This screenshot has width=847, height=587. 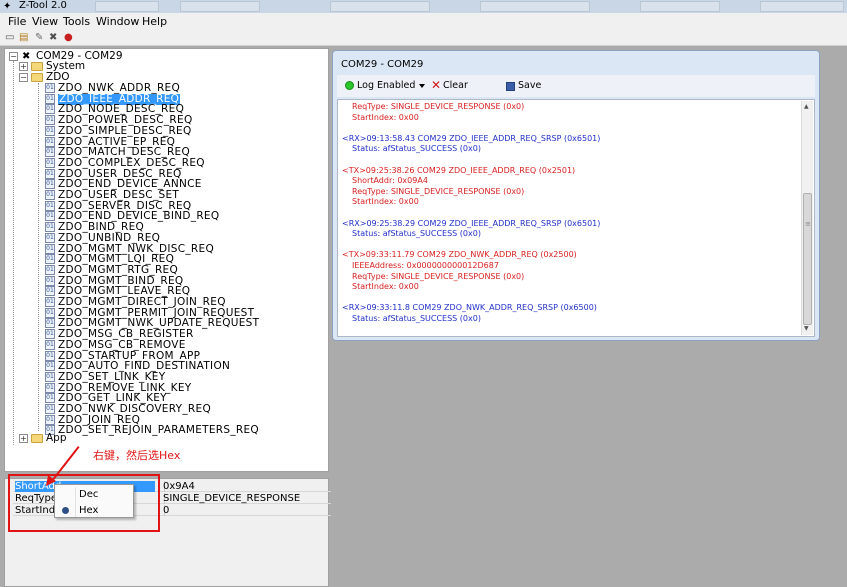 I want to click on tree-app-label: App, so click(x=56, y=438).